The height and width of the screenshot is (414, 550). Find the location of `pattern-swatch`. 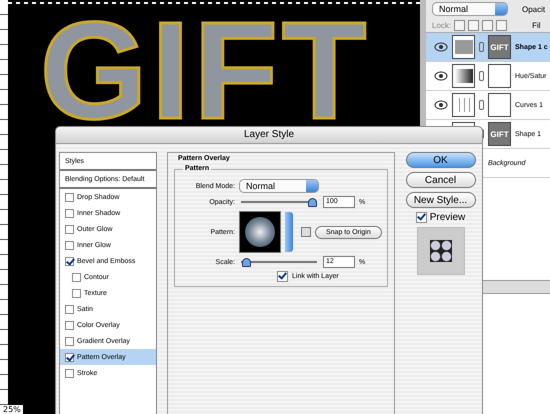

pattern-swatch is located at coordinates (260, 232).